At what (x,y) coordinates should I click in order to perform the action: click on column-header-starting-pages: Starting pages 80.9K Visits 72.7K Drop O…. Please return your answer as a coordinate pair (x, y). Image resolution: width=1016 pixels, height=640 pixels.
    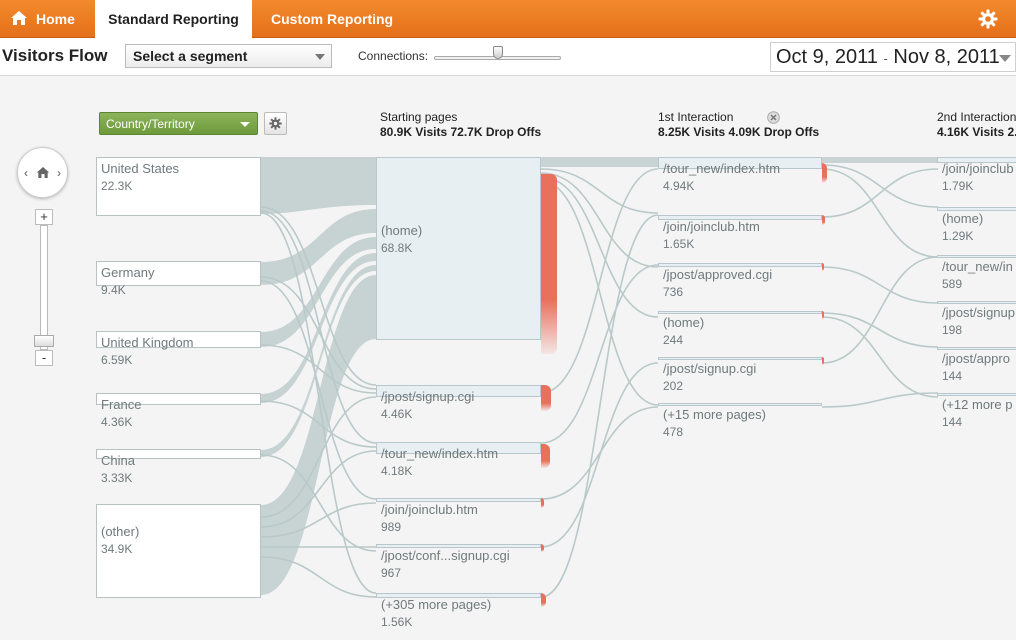
    Looking at the image, I should click on (460, 125).